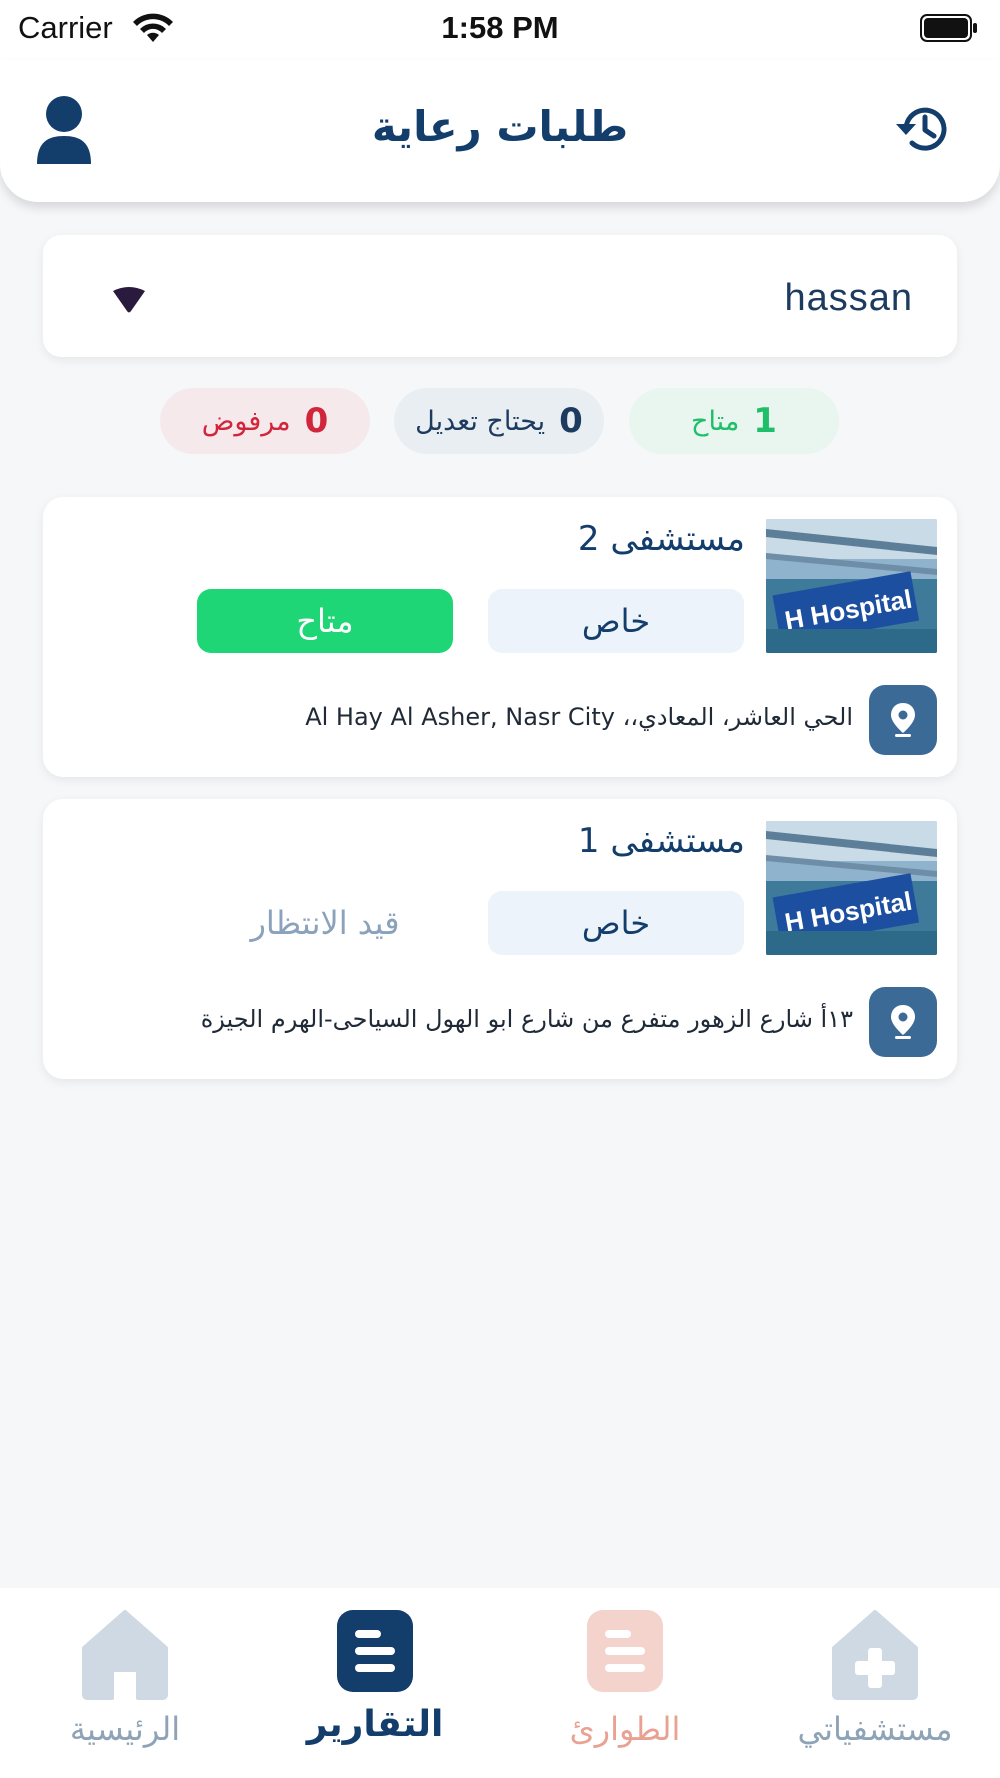  Describe the element at coordinates (480, 421) in the screenshot. I see `stat-needs-edit-label: يحتاج تعديل` at that location.